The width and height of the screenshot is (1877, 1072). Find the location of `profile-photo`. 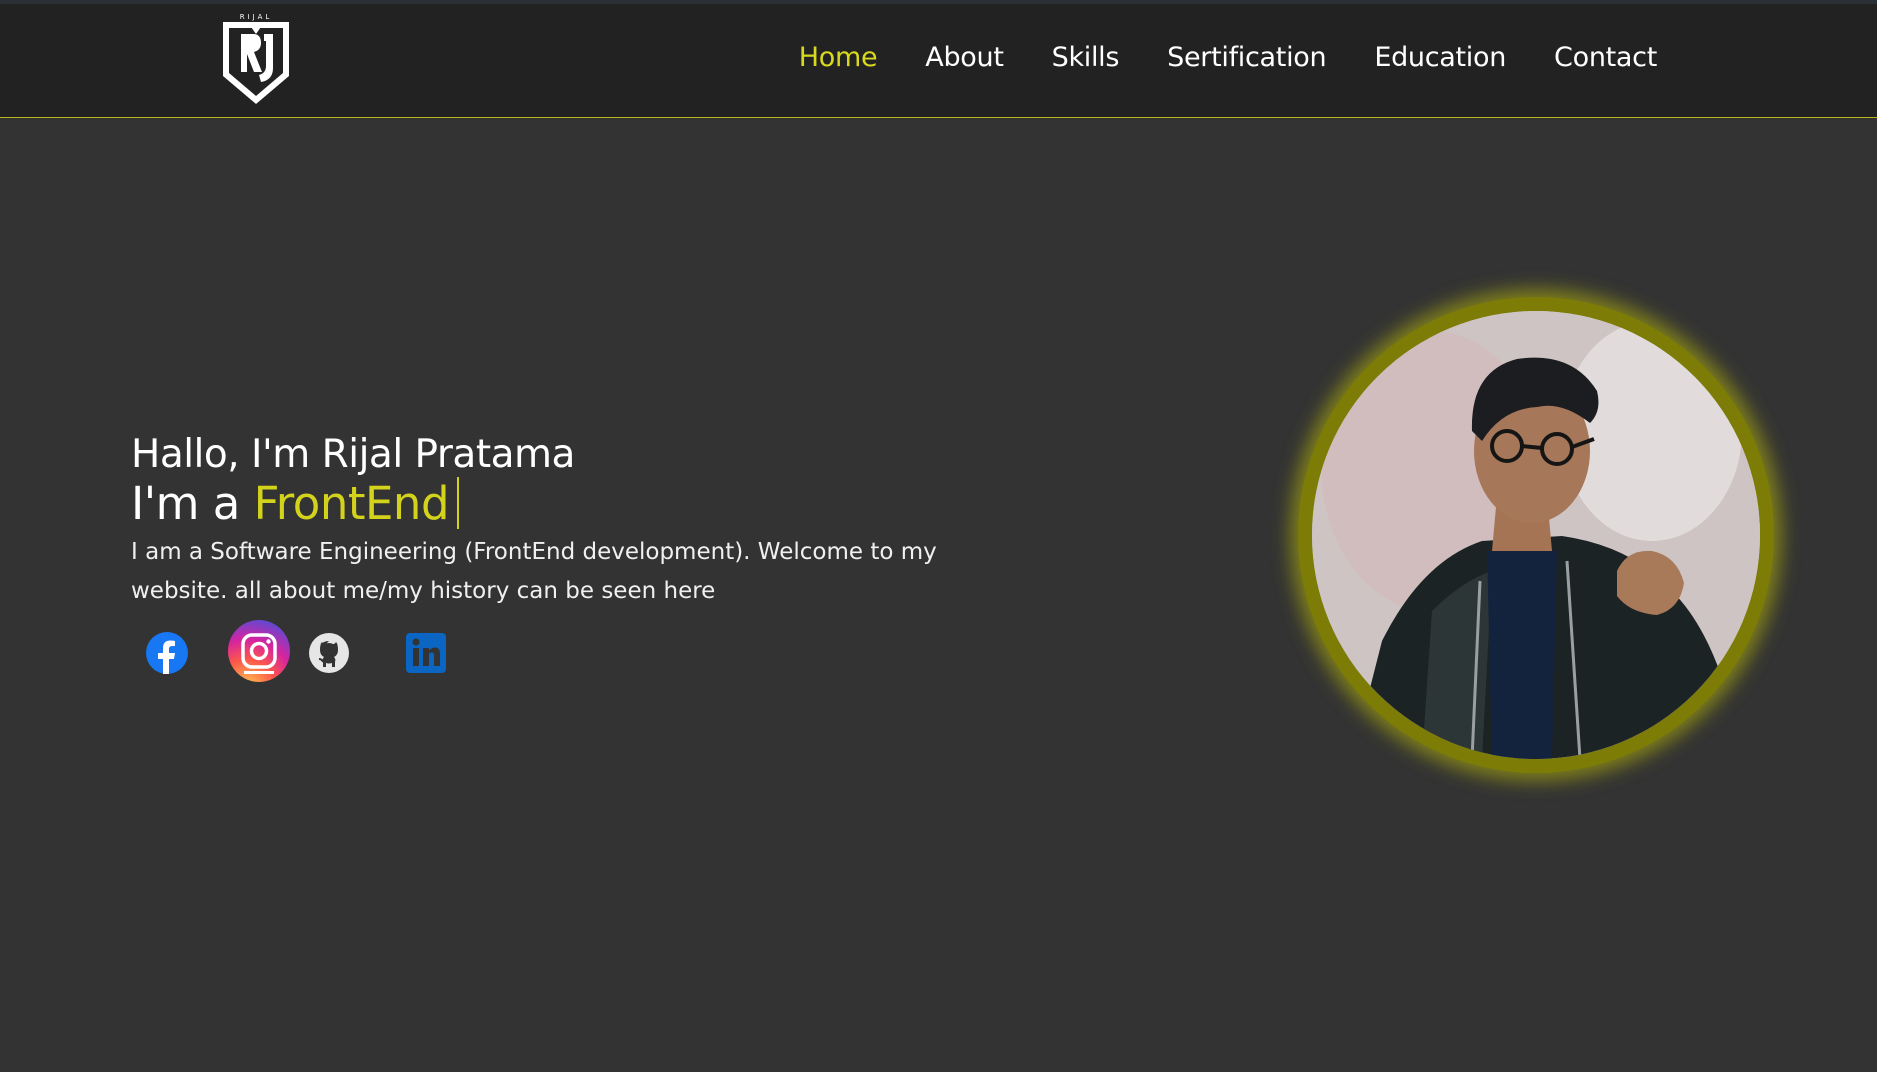

profile-photo is located at coordinates (1536, 535).